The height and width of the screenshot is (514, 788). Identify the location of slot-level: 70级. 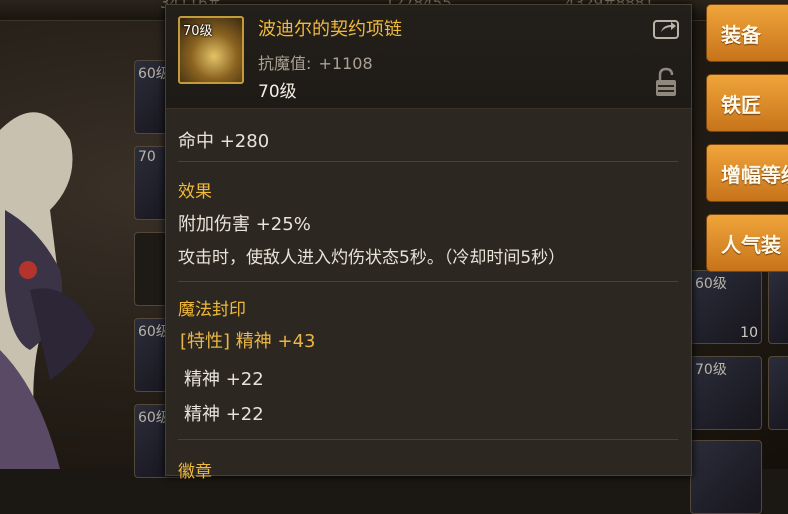
(711, 370).